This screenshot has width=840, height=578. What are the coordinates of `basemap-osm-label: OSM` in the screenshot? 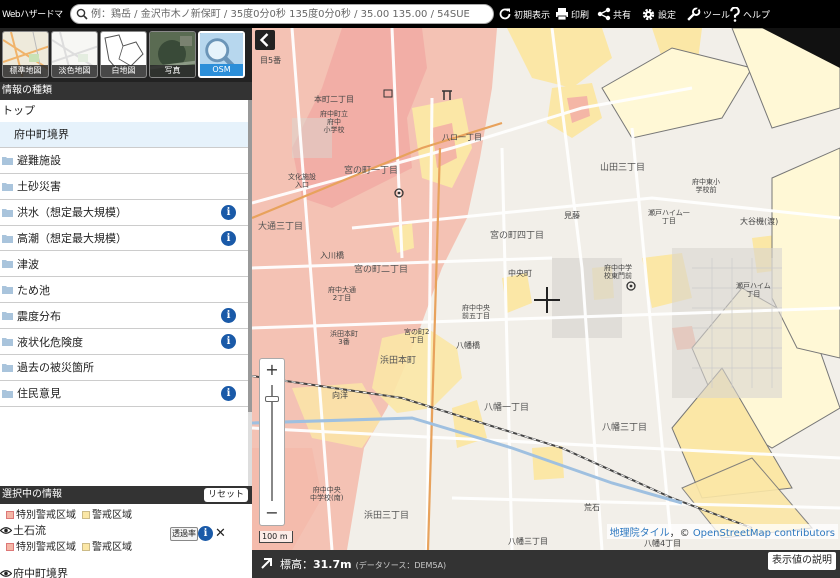 It's located at (221, 70).